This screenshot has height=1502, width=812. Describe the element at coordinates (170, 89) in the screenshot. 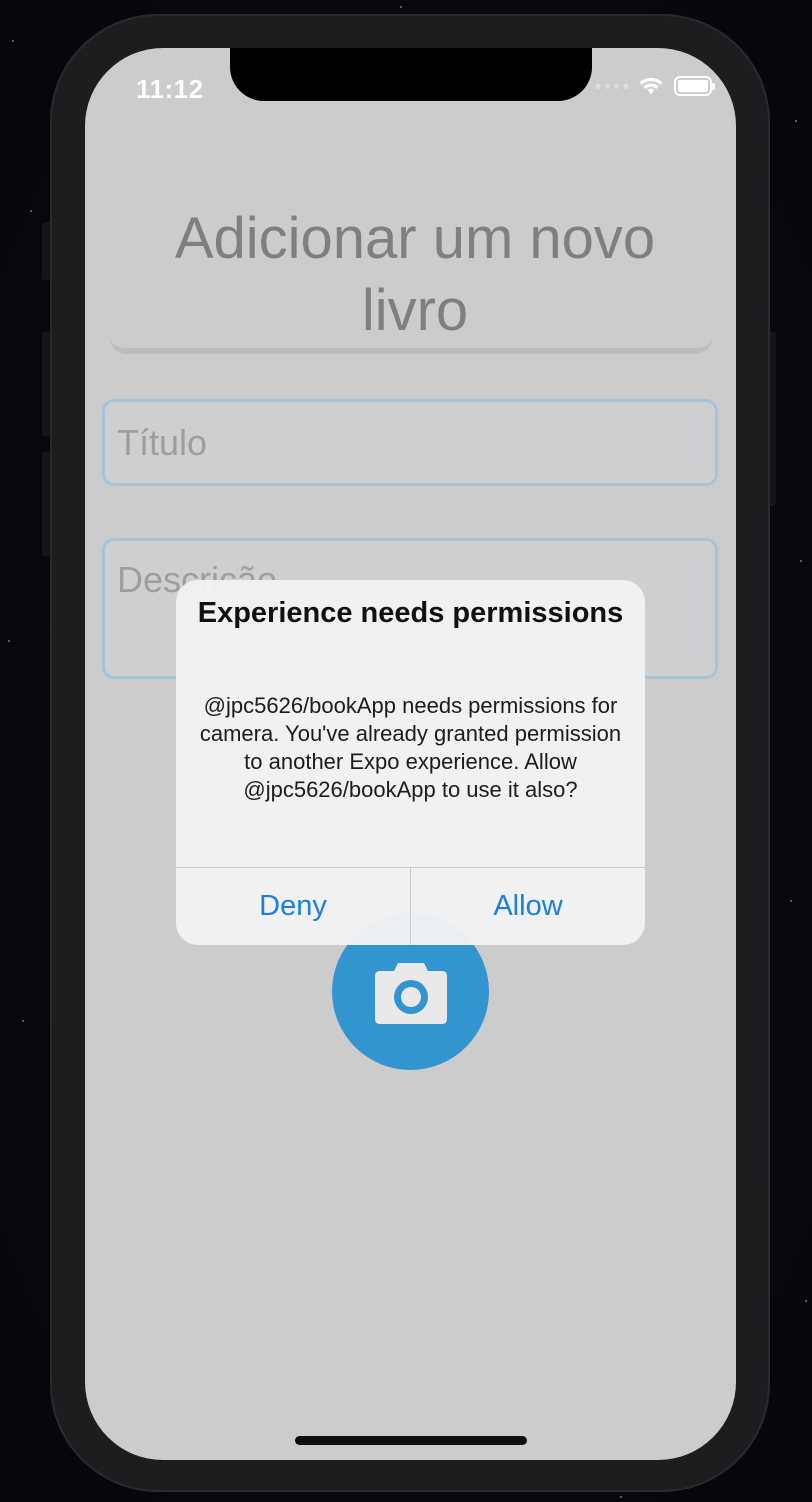

I see `status-time: 11:12` at that location.